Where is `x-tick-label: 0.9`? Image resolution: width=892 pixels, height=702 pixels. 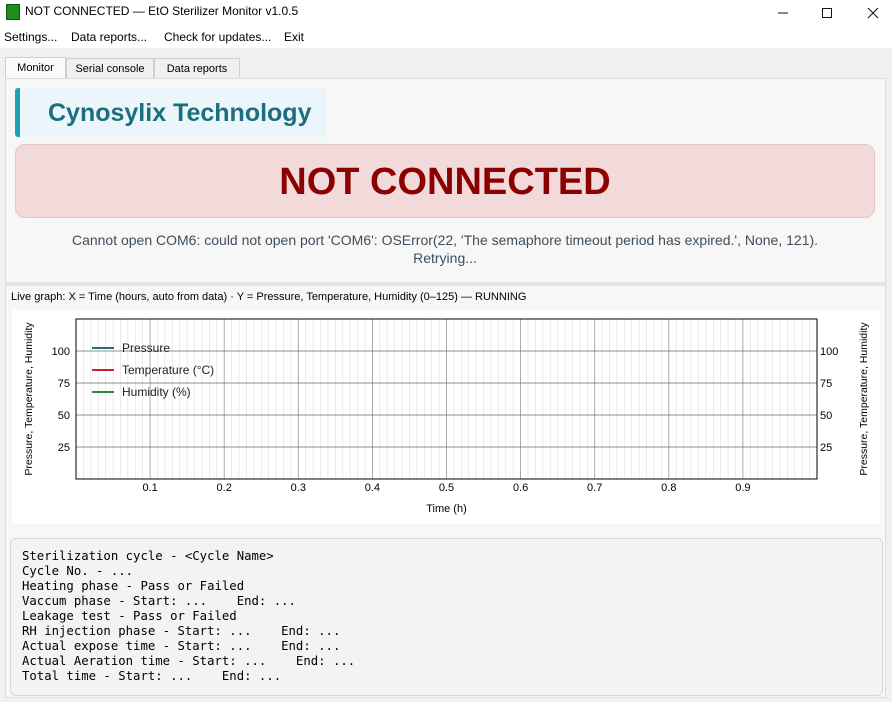
x-tick-label: 0.9 is located at coordinates (742, 488).